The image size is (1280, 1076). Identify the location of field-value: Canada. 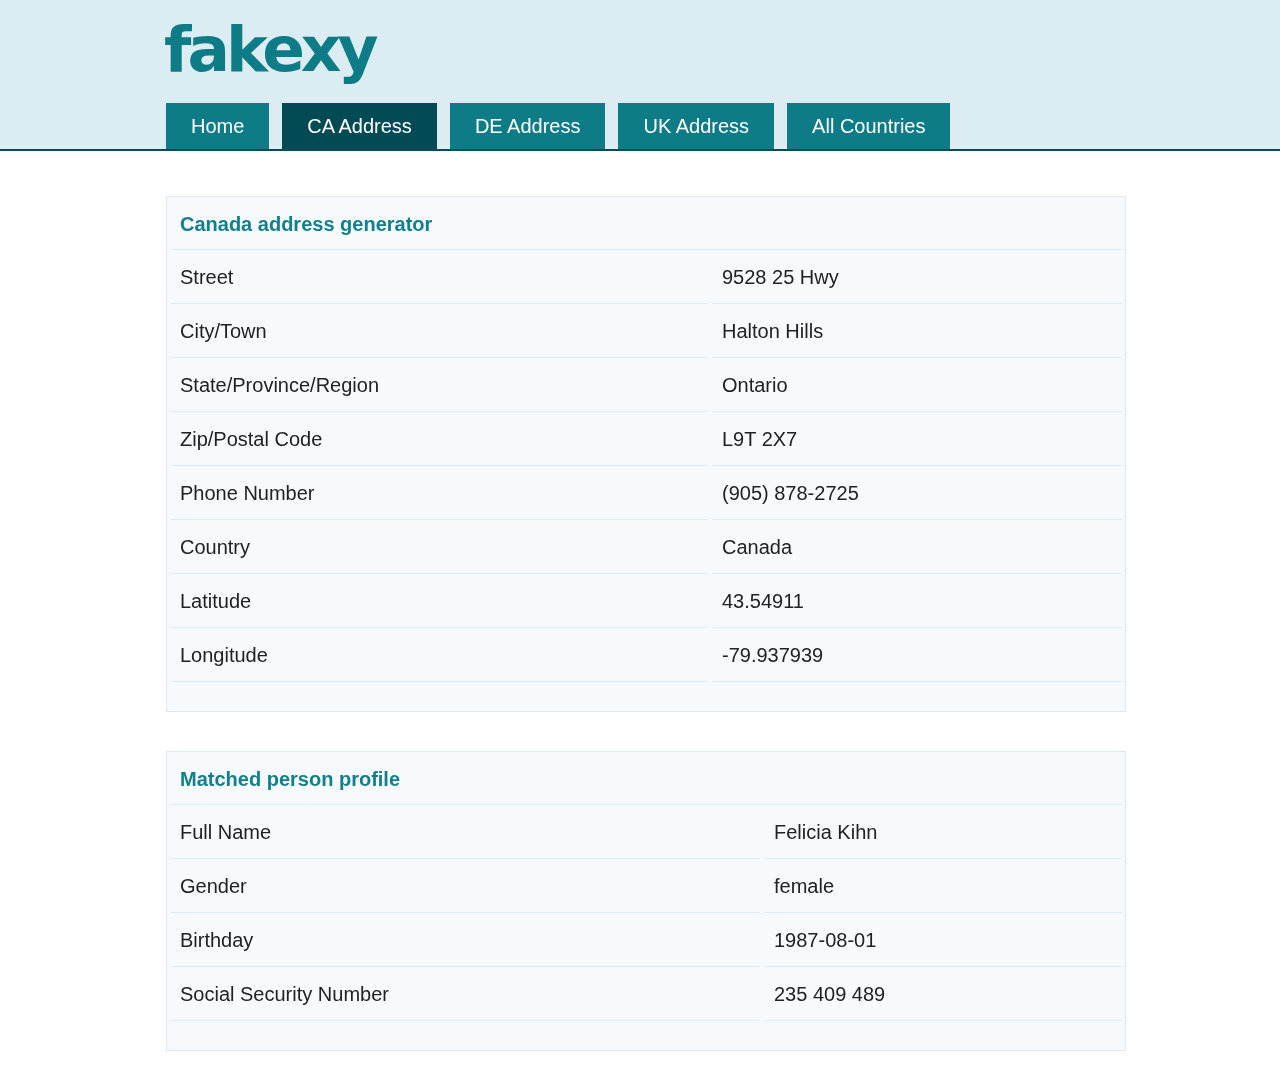
(917, 547).